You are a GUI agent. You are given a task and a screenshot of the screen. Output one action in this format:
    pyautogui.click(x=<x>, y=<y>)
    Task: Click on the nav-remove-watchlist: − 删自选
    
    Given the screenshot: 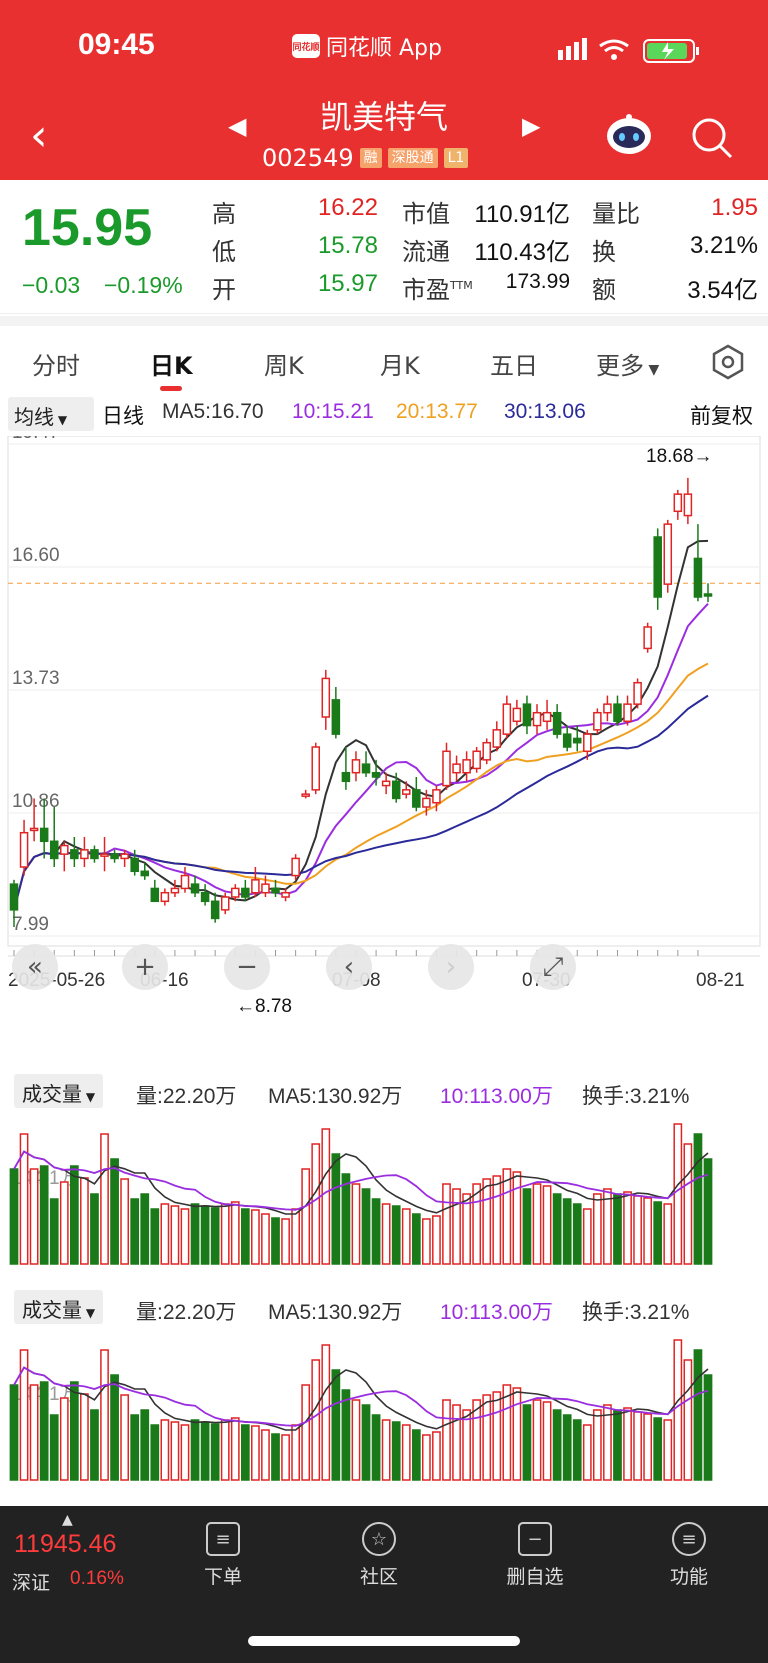 What is the action you would take?
    pyautogui.click(x=535, y=1555)
    